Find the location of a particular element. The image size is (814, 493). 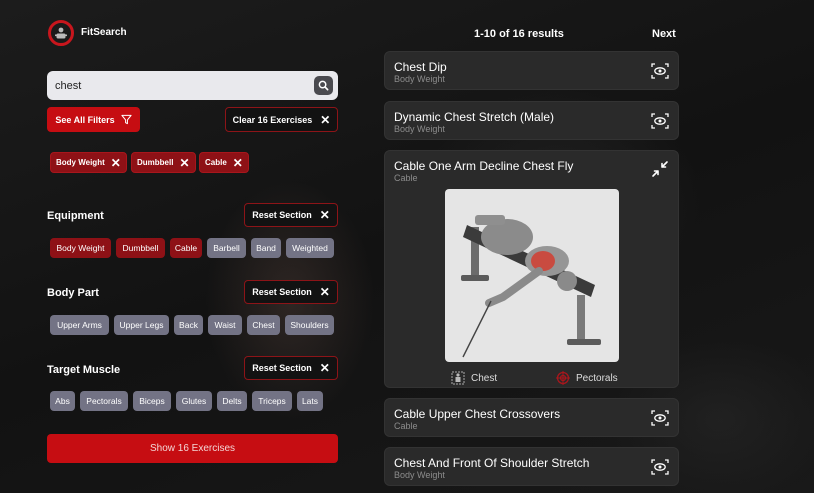

chip-back: Back is located at coordinates (188, 325).